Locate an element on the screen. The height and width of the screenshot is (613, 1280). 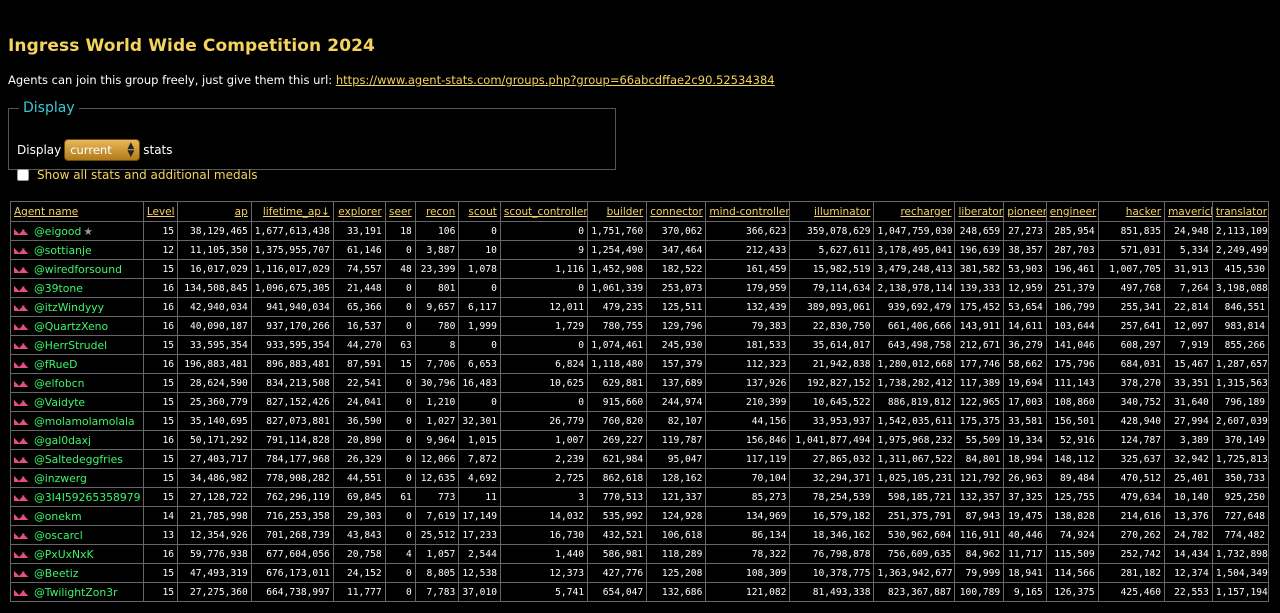
column-header-4: explorer is located at coordinates (359, 211).